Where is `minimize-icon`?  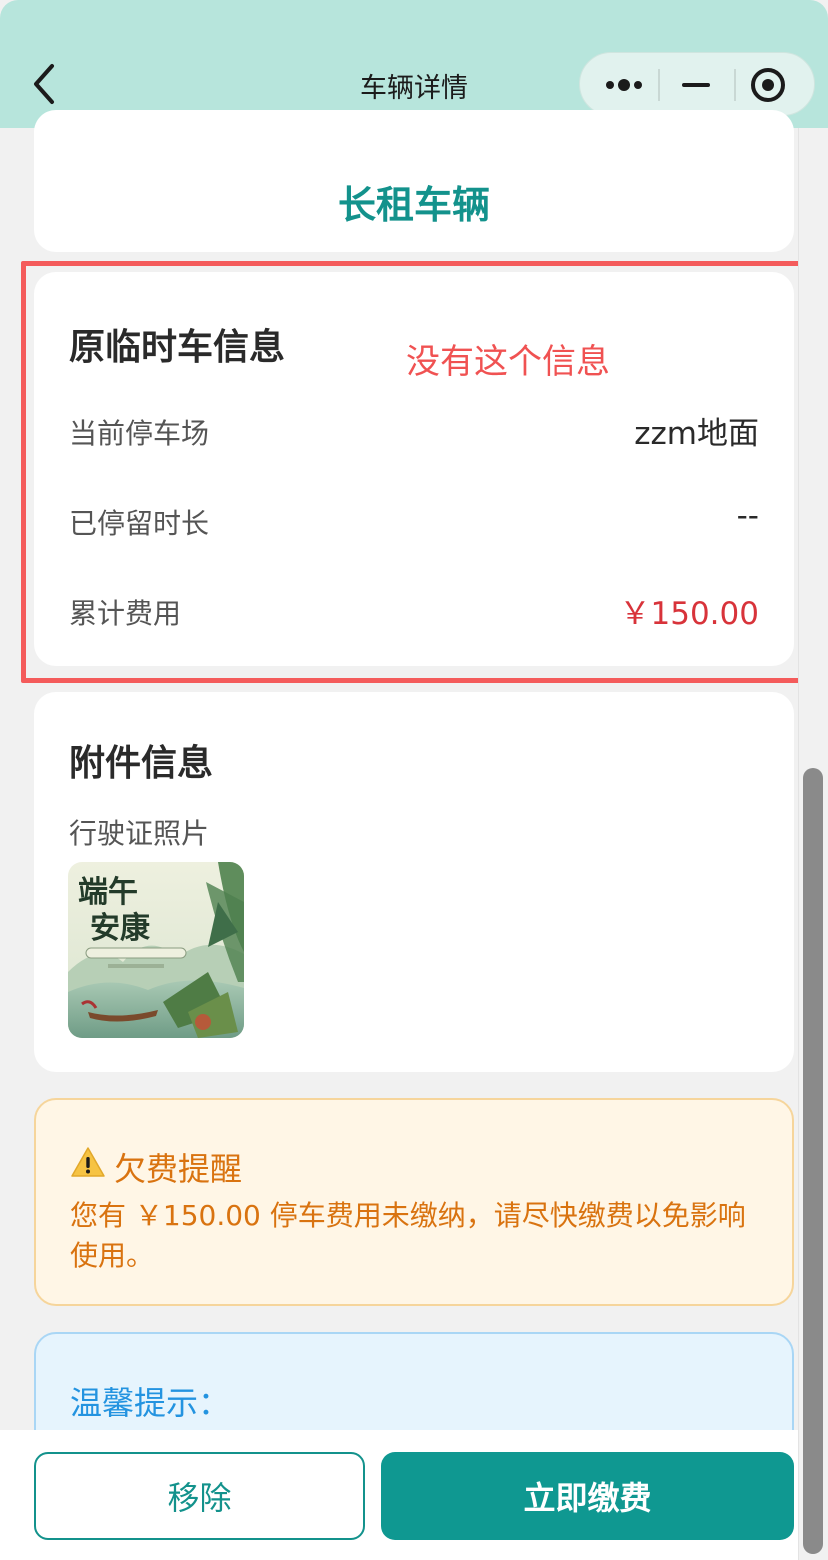
minimize-icon is located at coordinates (698, 85).